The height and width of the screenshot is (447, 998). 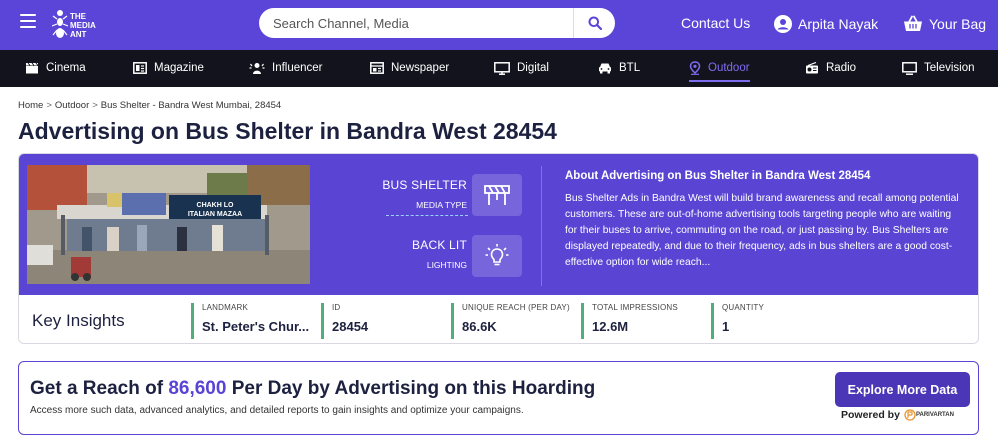 What do you see at coordinates (257, 68) in the screenshot?
I see `influencer-icon` at bounding box center [257, 68].